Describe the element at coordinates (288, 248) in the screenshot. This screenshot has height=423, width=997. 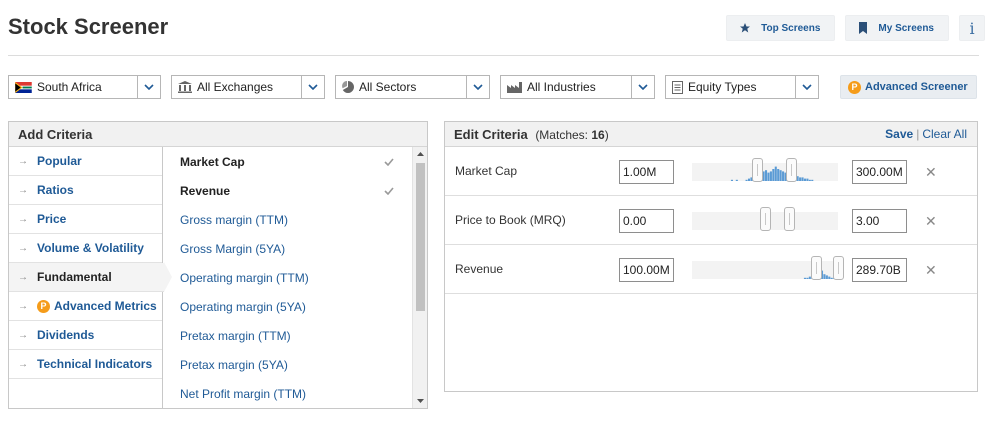
I see `criteria-item: Gross Margin (5YA)` at that location.